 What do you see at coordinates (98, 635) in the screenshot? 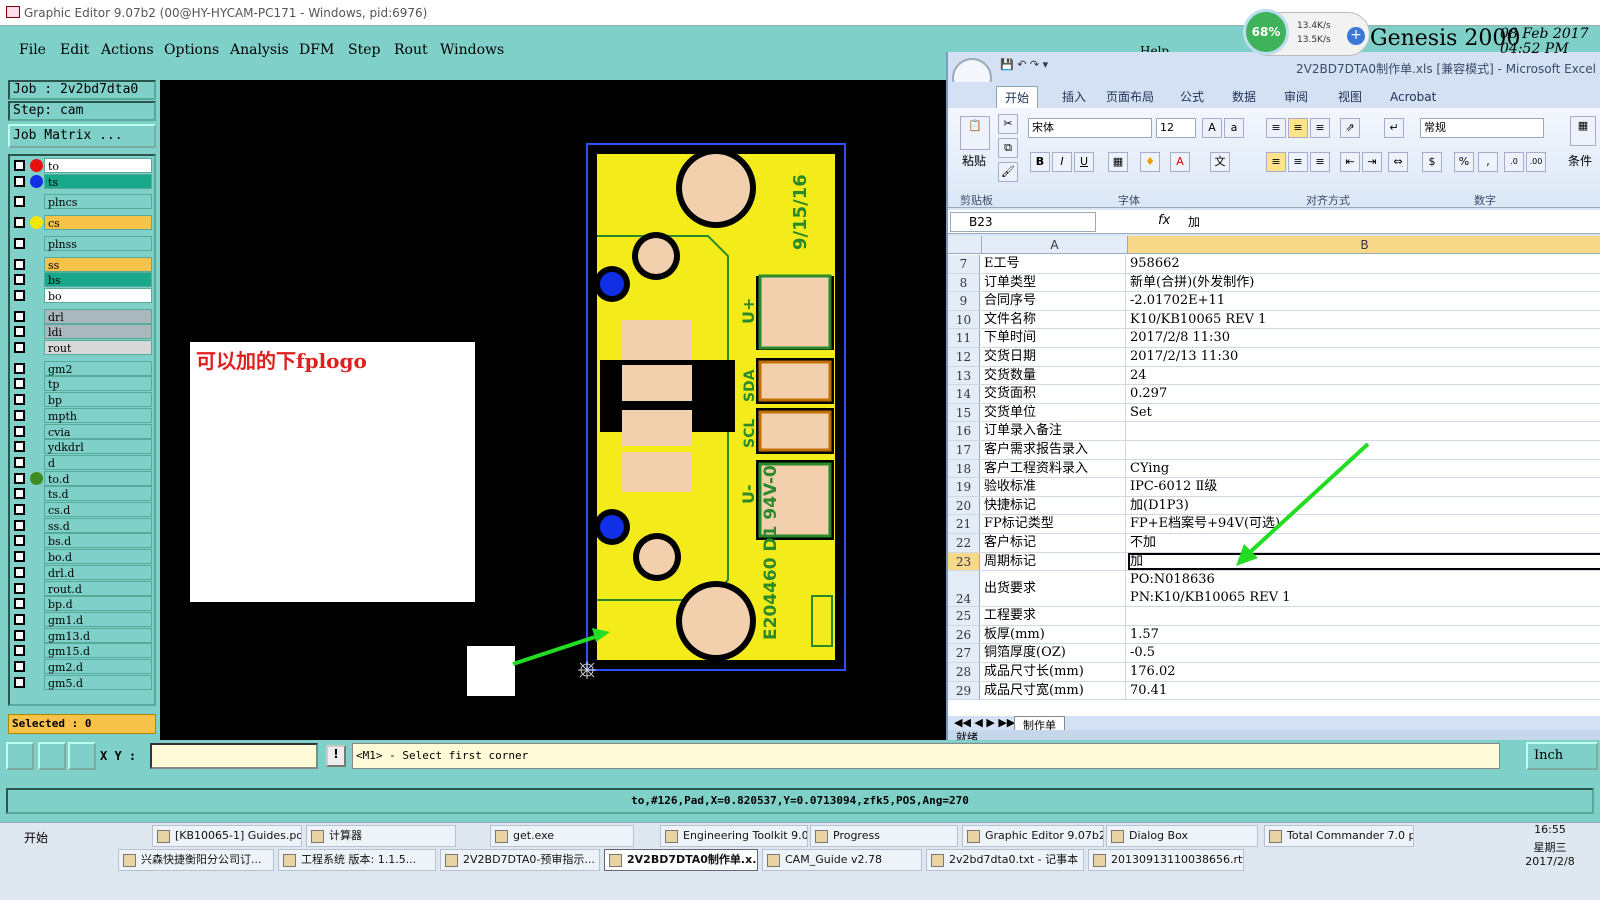
I see `layer-name: gm13.d` at bounding box center [98, 635].